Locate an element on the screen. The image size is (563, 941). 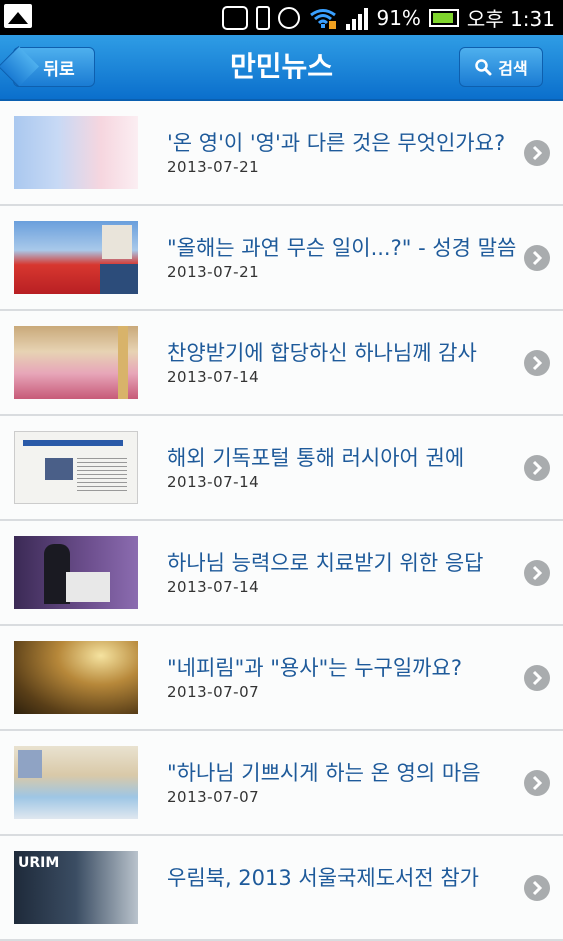
article-title: '온 영'이 '영'과 다른 것은 무엇인가요? is located at coordinates (336, 143).